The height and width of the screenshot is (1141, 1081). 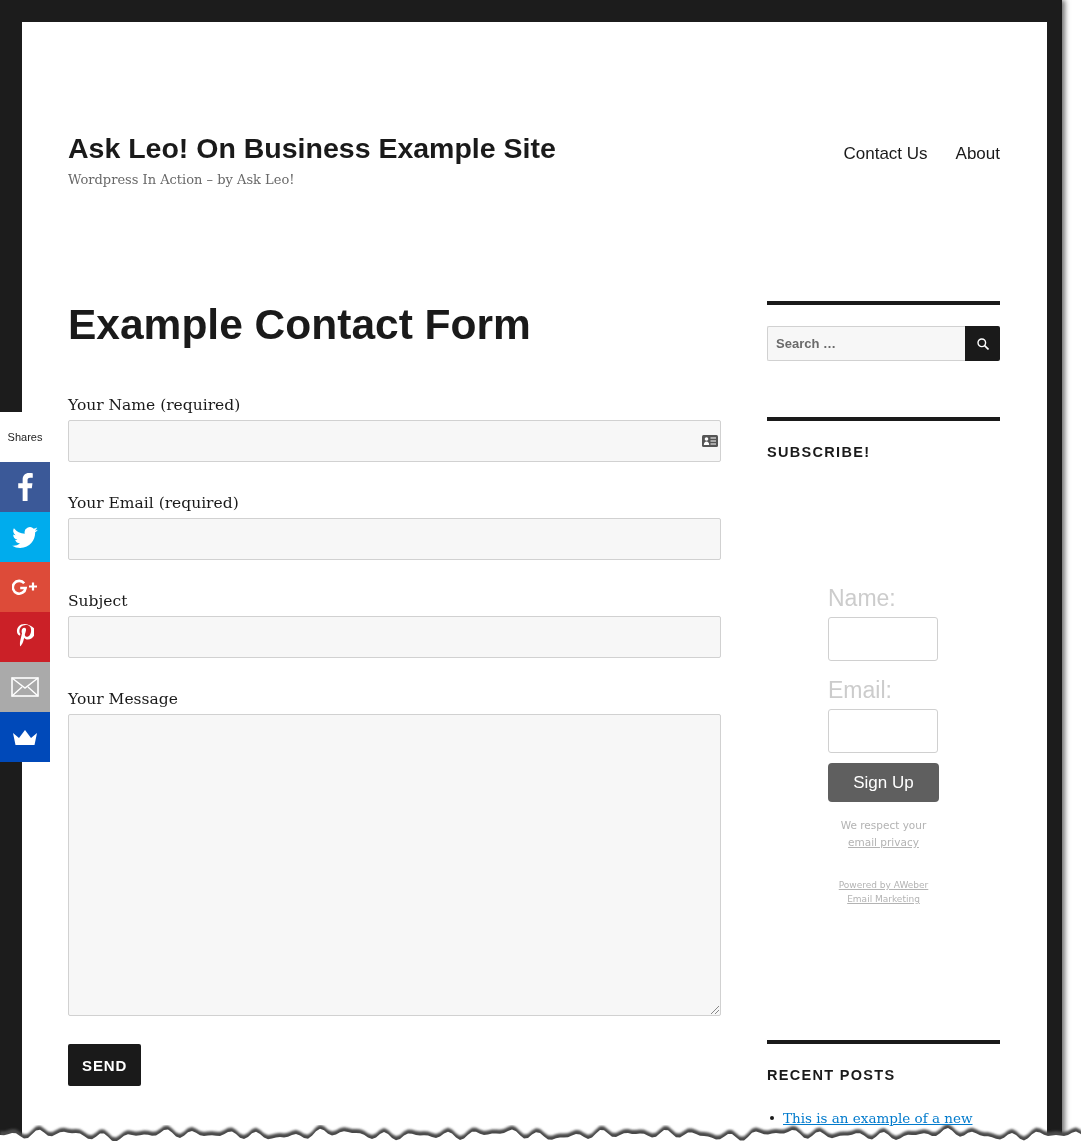 I want to click on contact-card-icon, so click(x=710, y=441).